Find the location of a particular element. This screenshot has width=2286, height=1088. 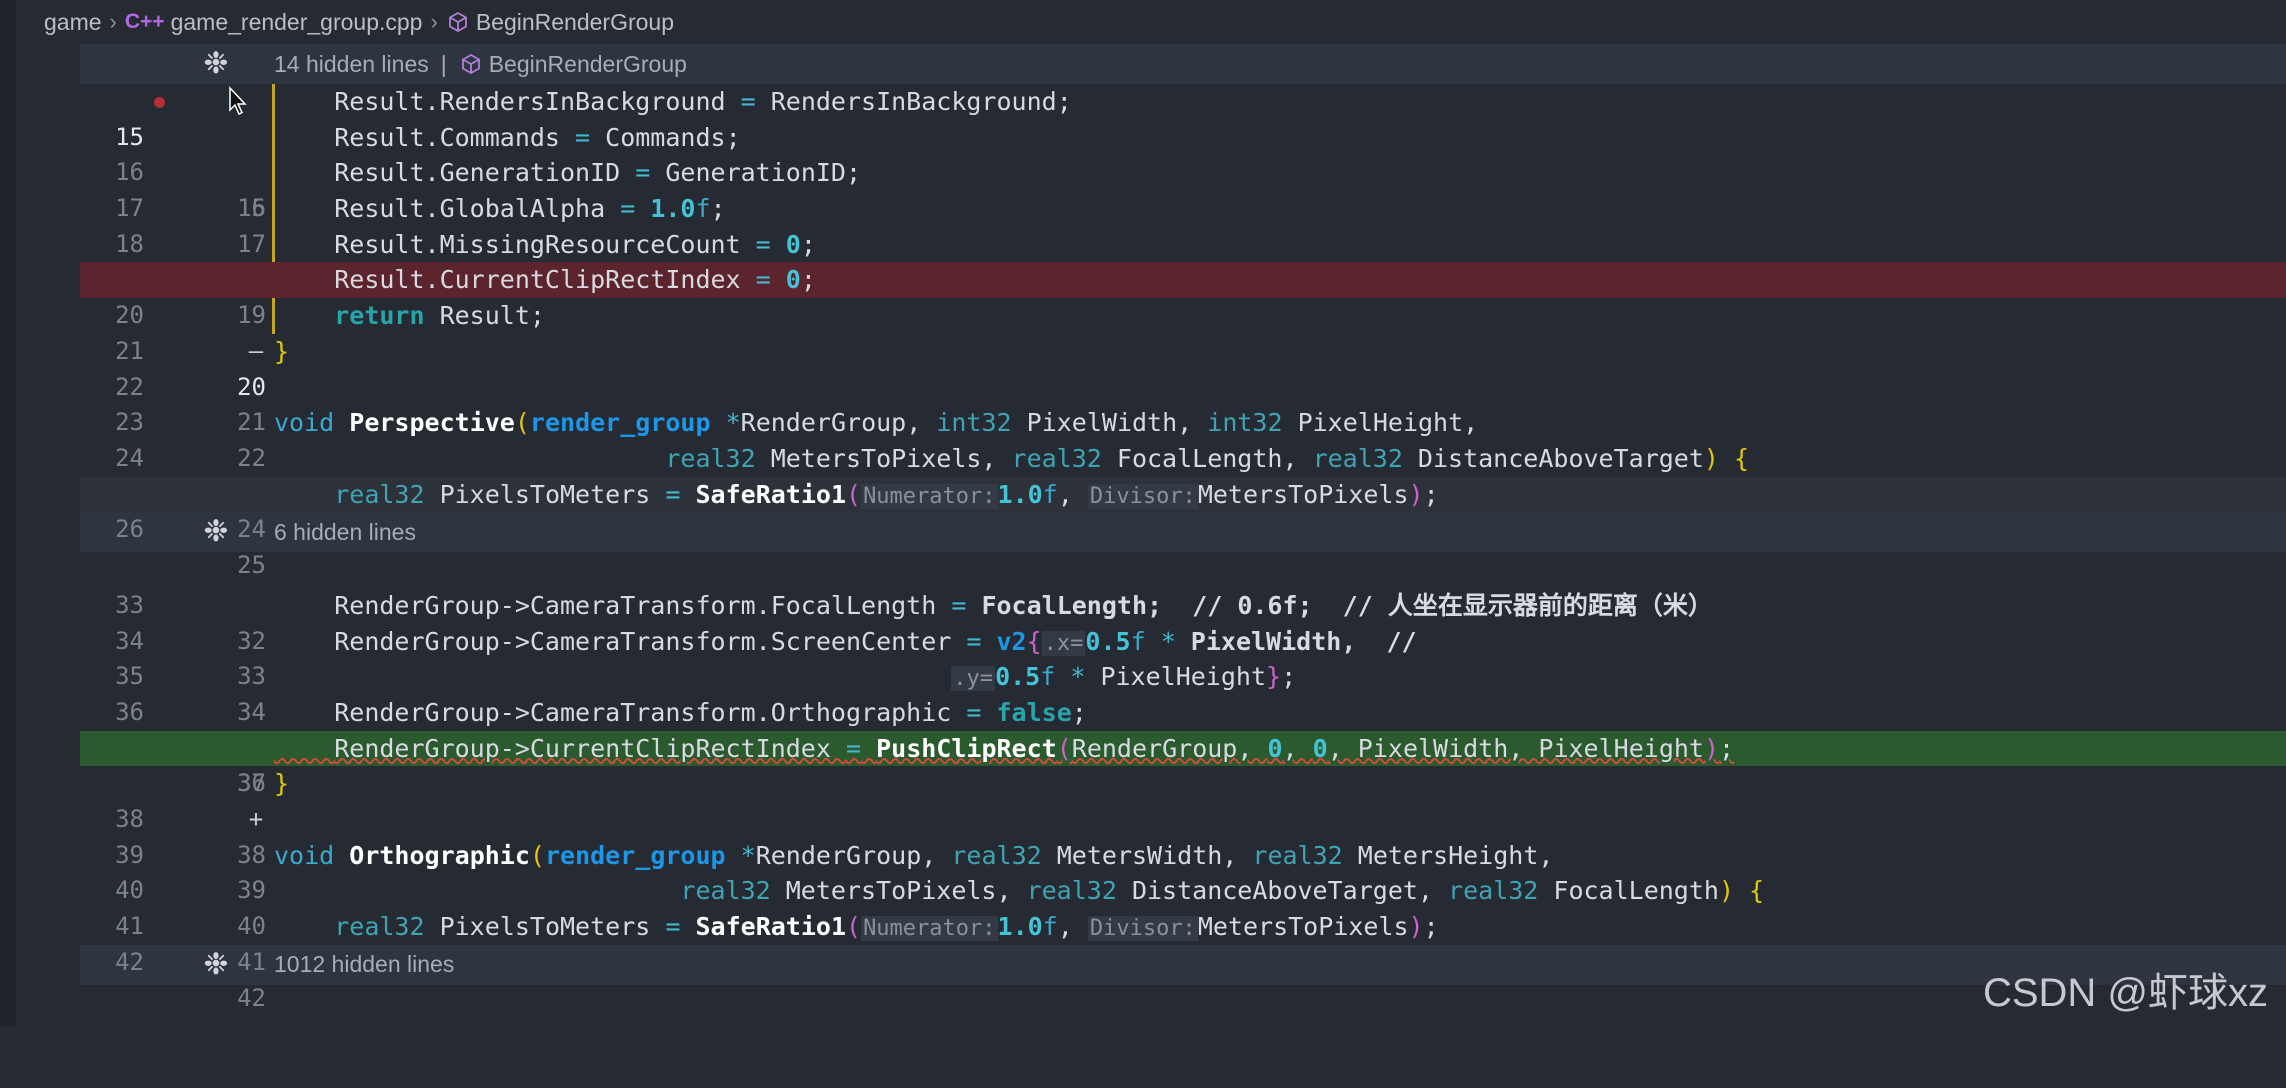

hidden-lines-symbol: BeginRenderGroup is located at coordinates (587, 63).